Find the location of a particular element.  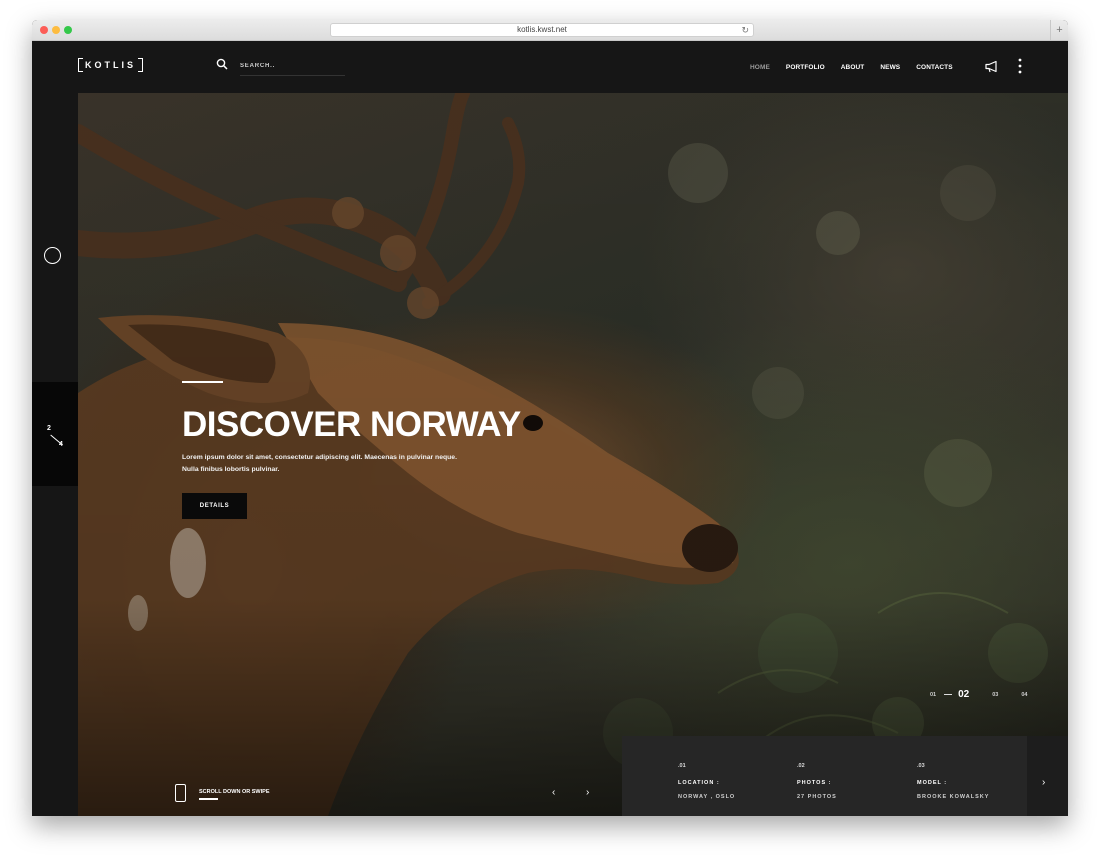

slide-counter-total: 4 is located at coordinates (61, 444).